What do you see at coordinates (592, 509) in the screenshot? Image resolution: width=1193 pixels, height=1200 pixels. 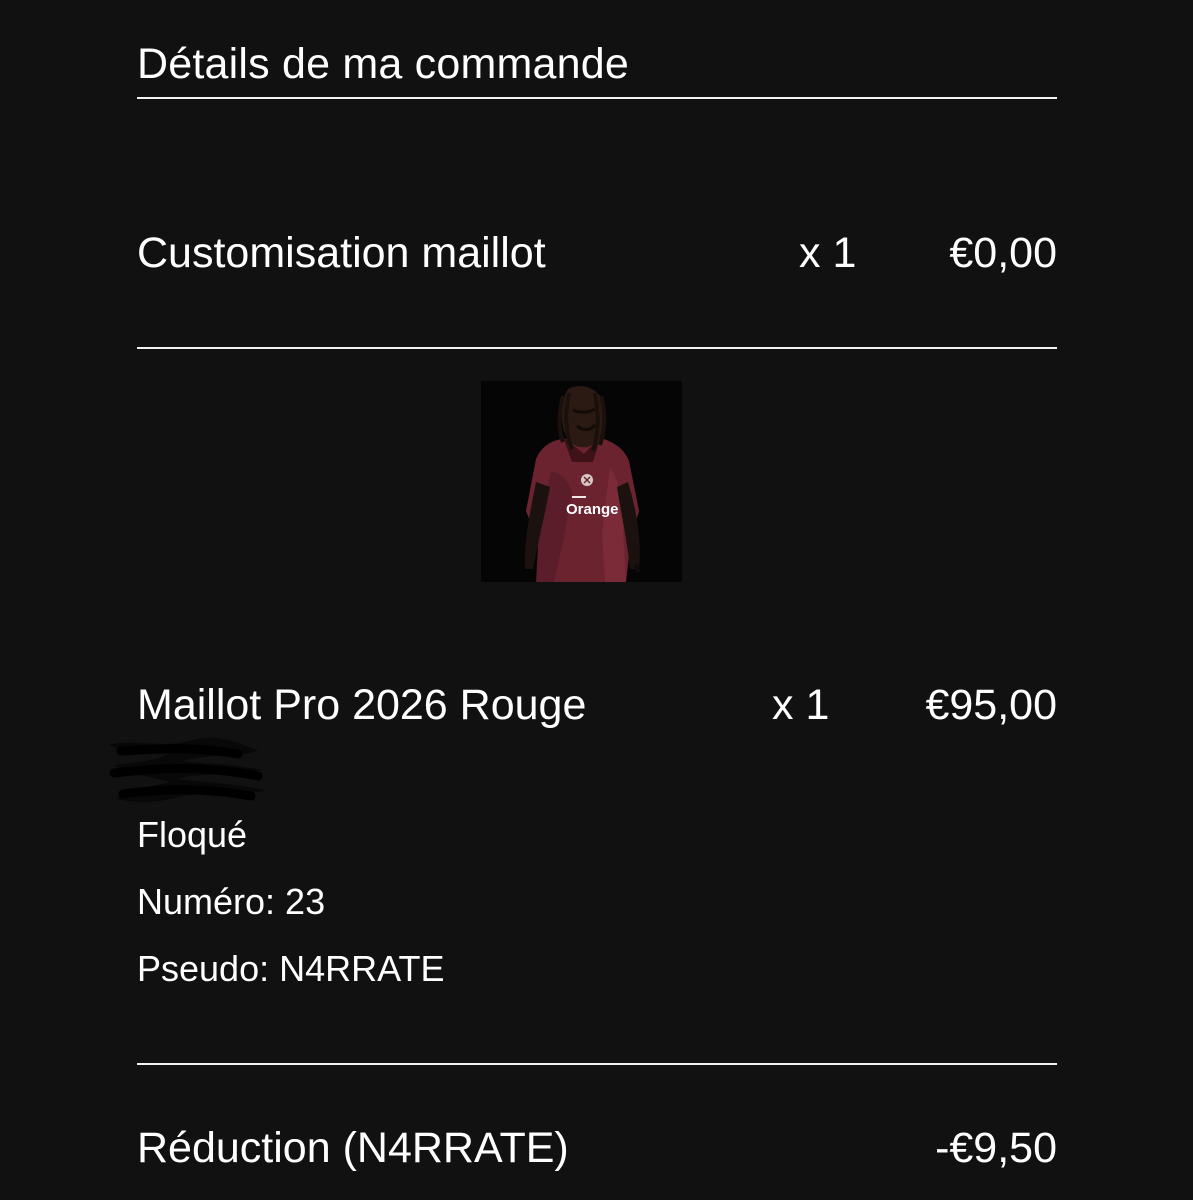 I see `jersey-logo-text: Orange` at bounding box center [592, 509].